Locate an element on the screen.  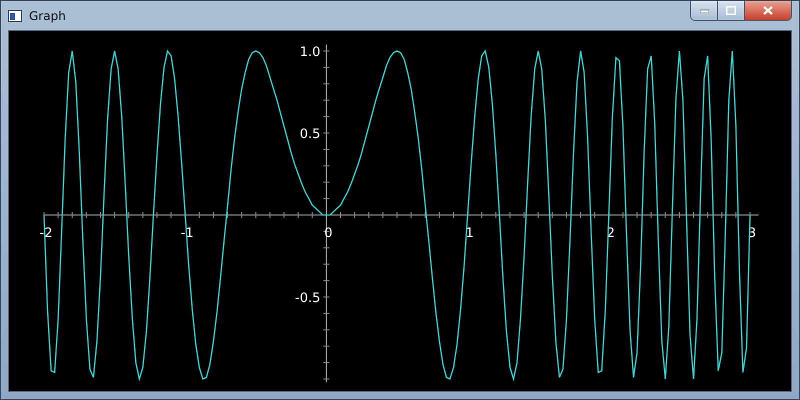
window-title: Graph is located at coordinates (47, 15).